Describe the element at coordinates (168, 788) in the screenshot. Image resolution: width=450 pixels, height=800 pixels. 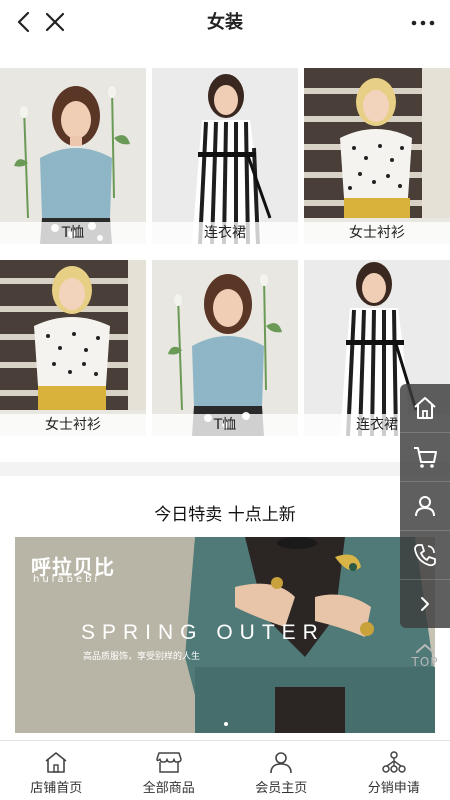
I see `nav-label: 全部商品` at that location.